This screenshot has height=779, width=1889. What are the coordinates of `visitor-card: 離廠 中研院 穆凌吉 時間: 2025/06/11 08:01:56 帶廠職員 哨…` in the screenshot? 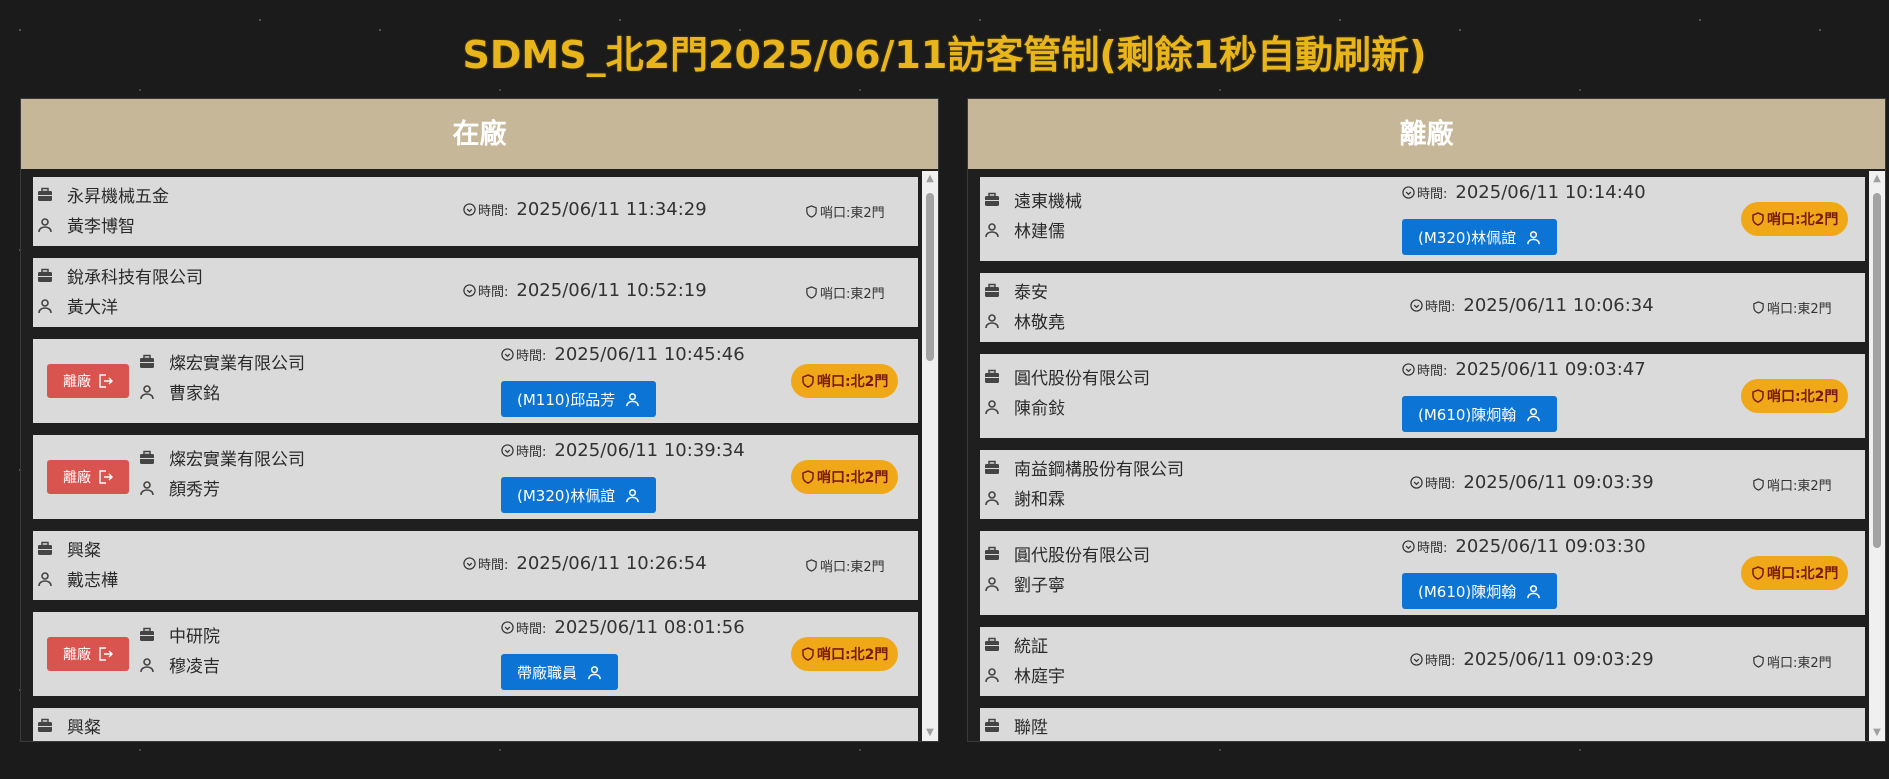 It's located at (475, 654).